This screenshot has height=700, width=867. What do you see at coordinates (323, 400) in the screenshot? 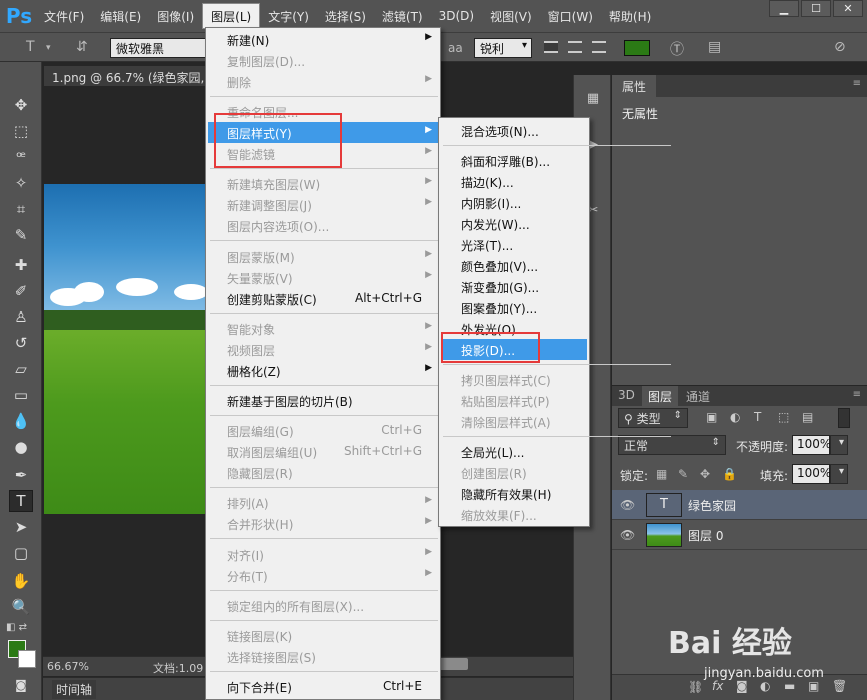
I see `menu-item: 新建基于图层的切片(B)` at bounding box center [323, 400].